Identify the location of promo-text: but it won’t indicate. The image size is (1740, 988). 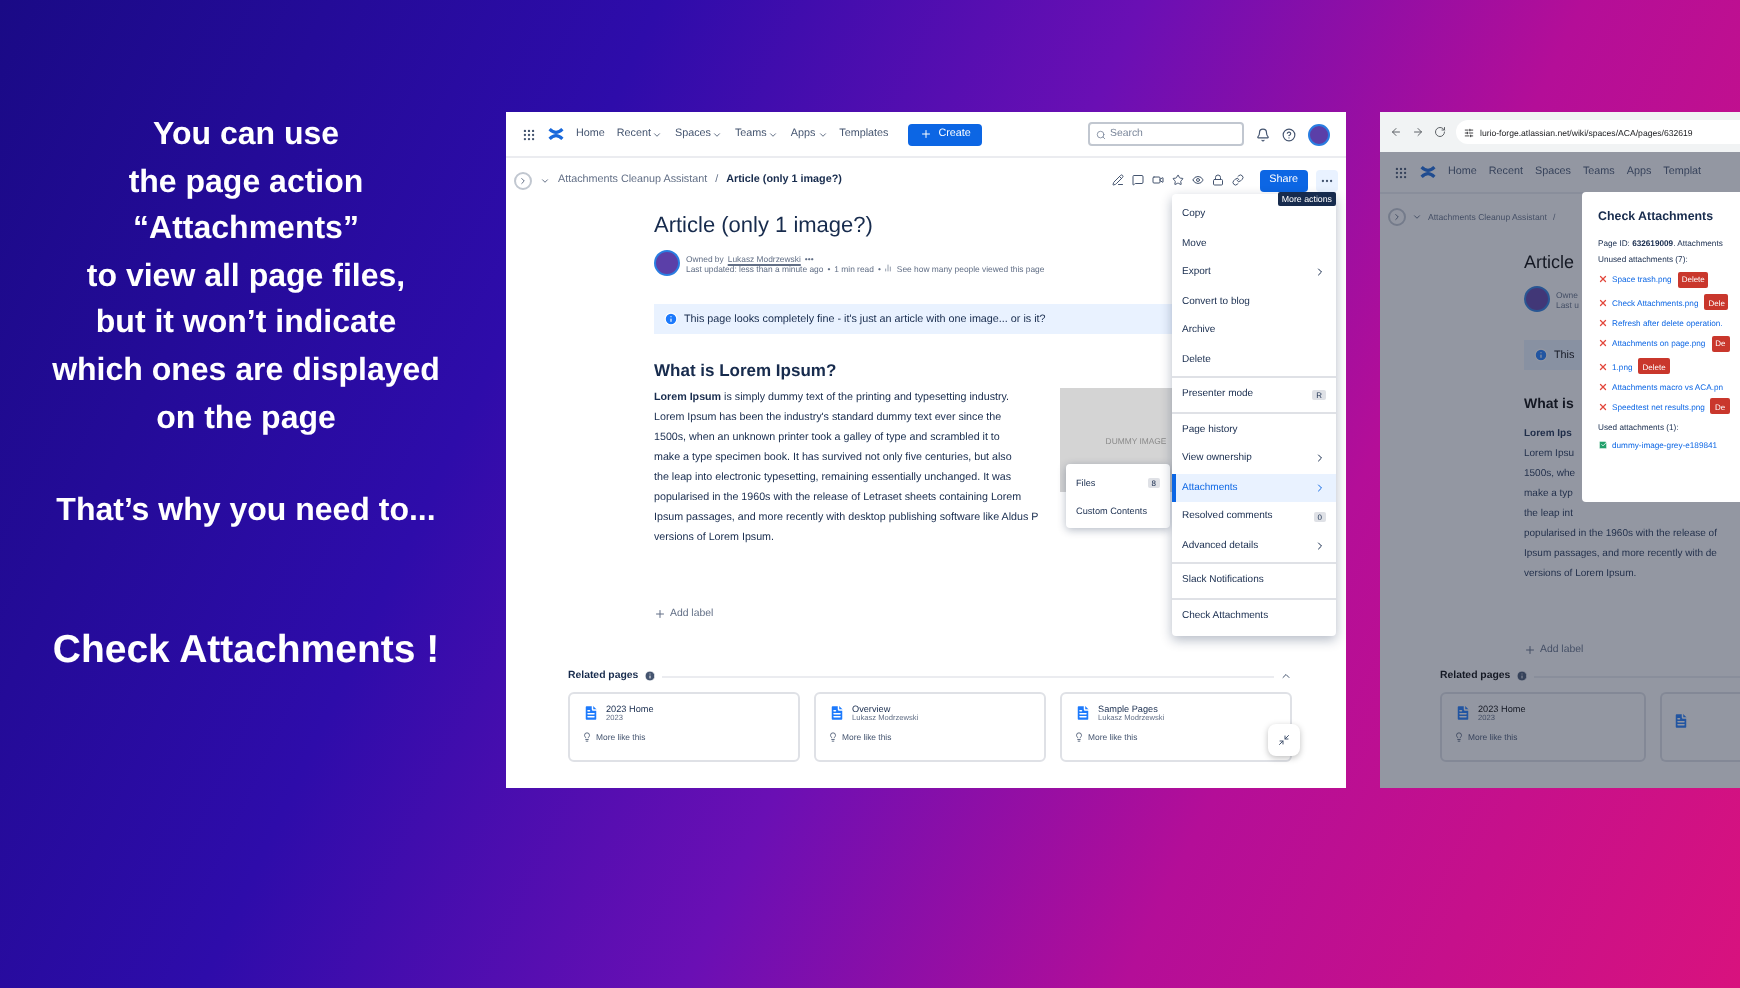
(246, 324).